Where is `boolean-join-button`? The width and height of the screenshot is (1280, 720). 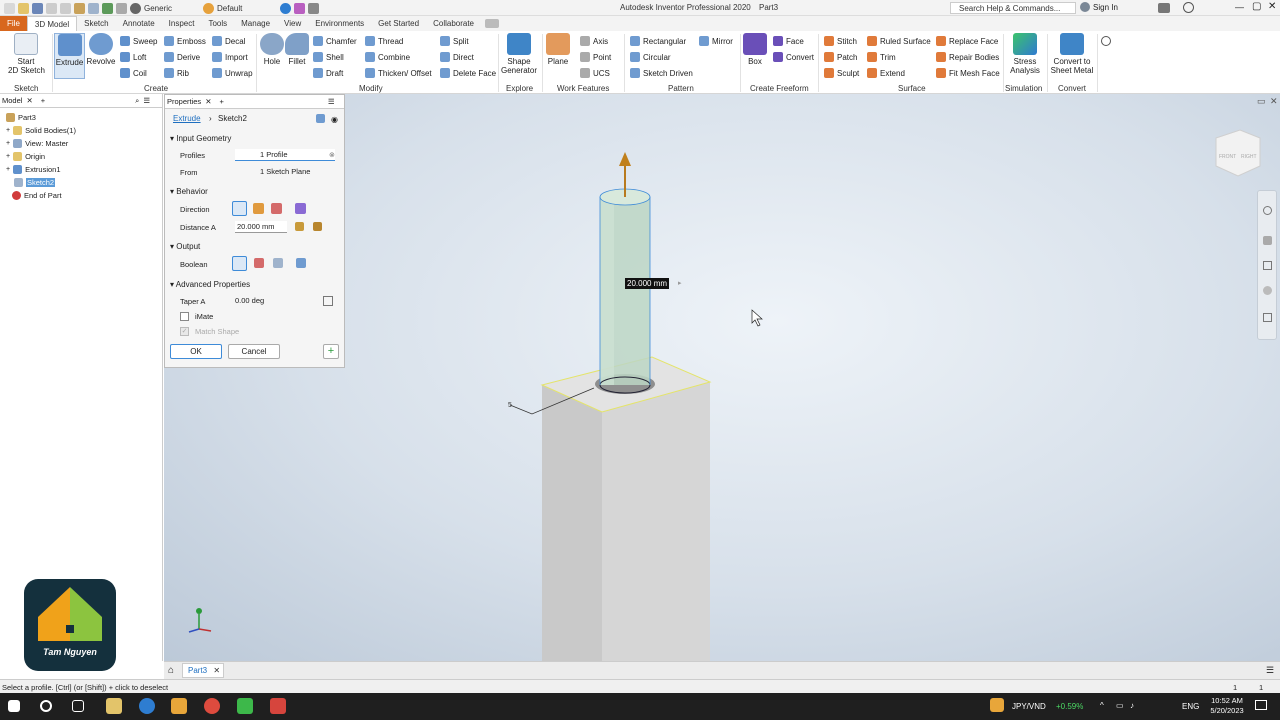
boolean-join-button is located at coordinates (239, 263).